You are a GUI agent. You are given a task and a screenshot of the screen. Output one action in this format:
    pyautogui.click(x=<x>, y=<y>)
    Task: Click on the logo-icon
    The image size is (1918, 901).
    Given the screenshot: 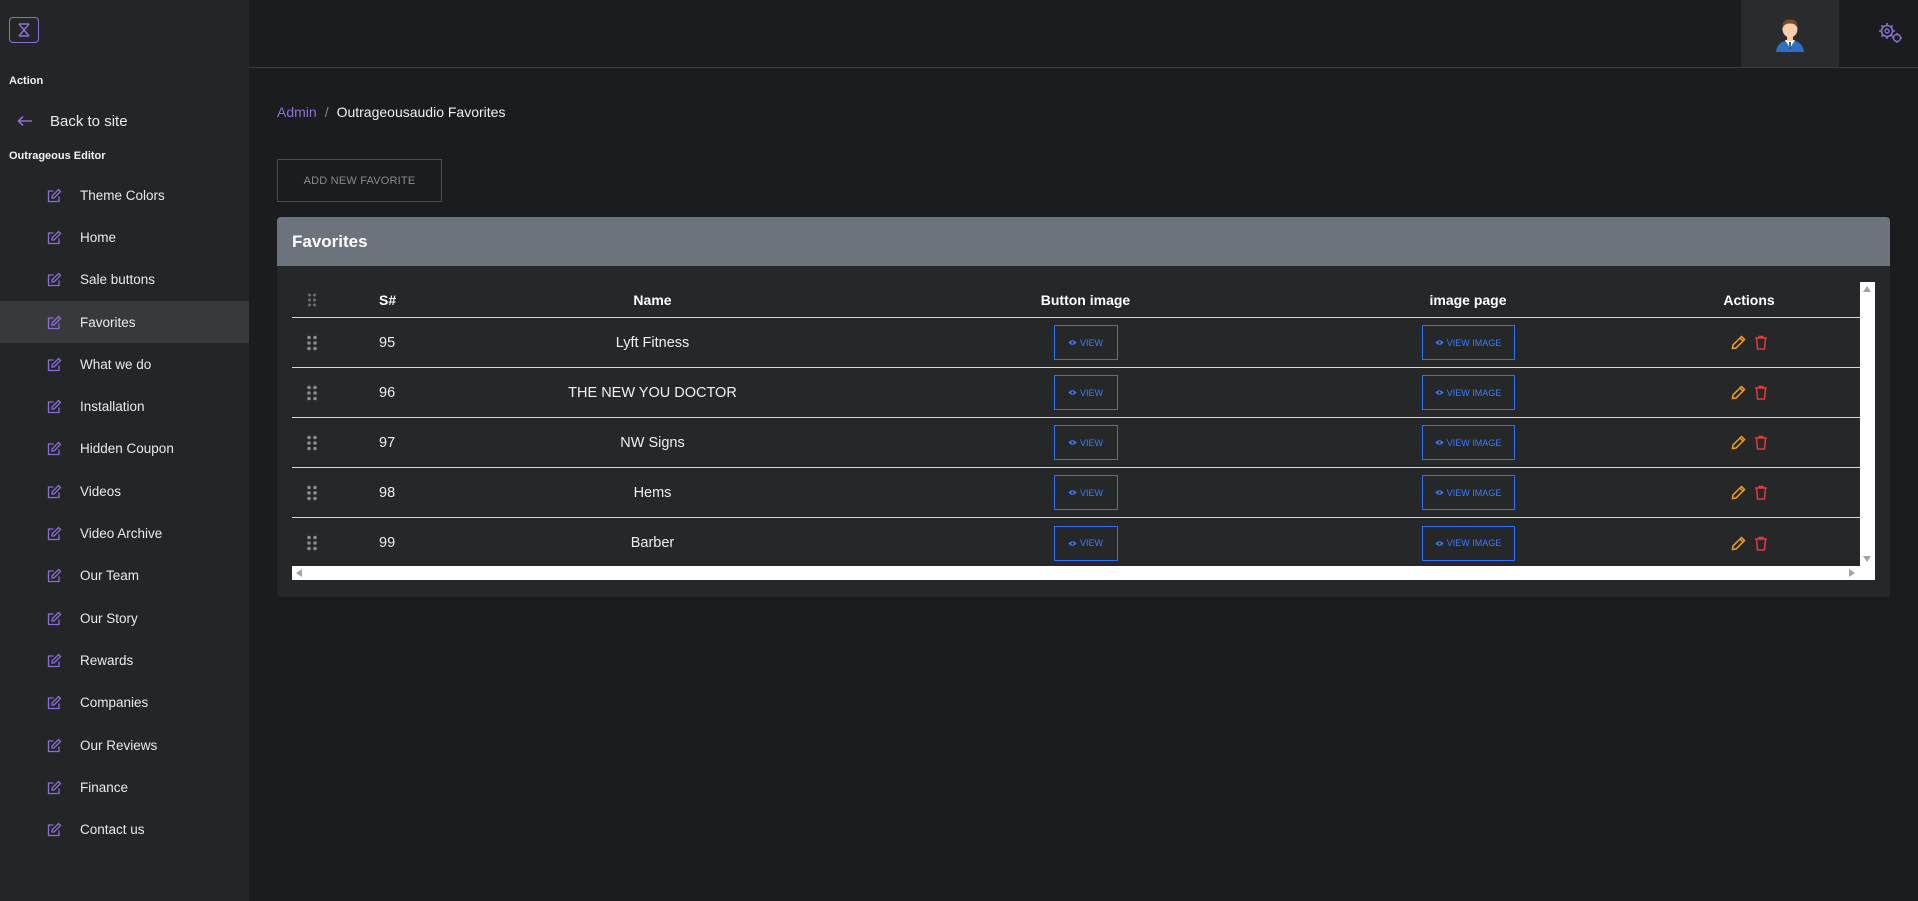 What is the action you would take?
    pyautogui.click(x=24, y=30)
    